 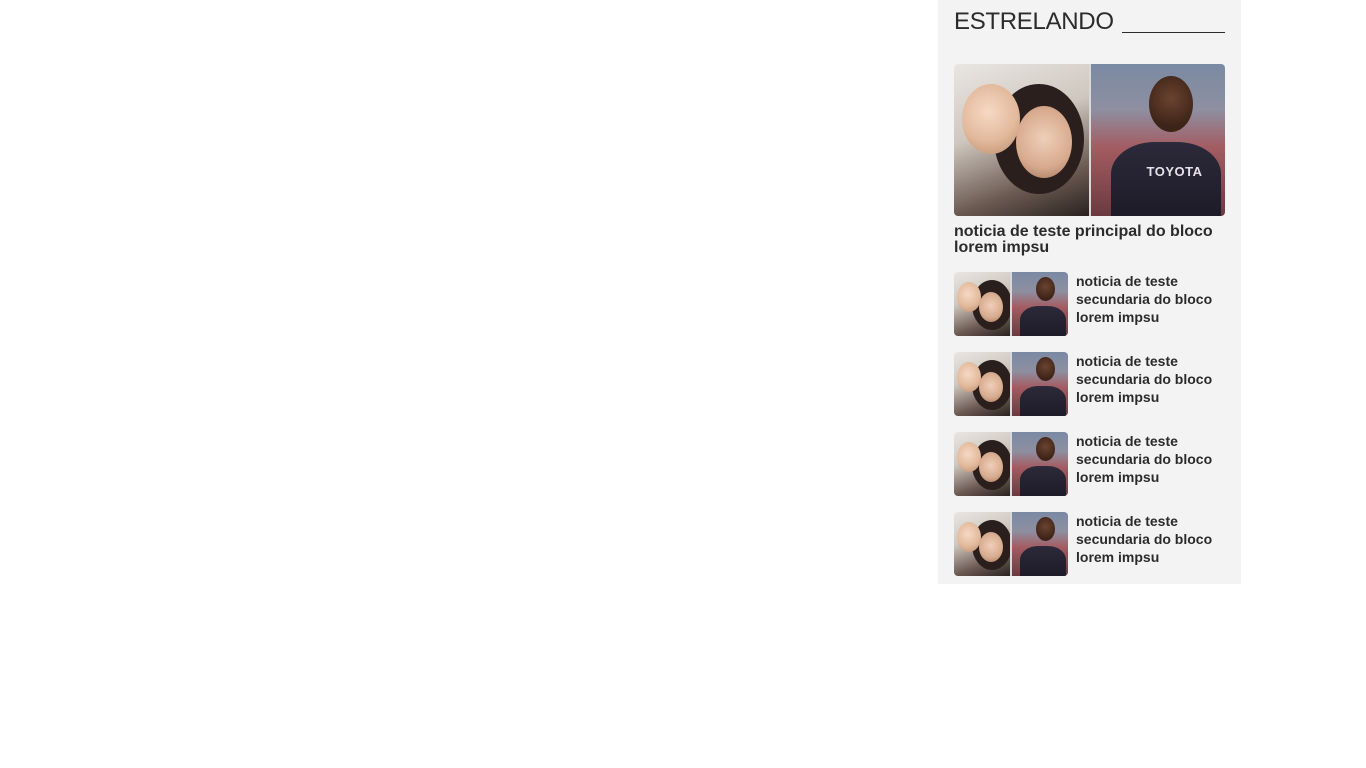 What do you see at coordinates (1174, 171) in the screenshot?
I see `image-shirt-logo: TOYOTA` at bounding box center [1174, 171].